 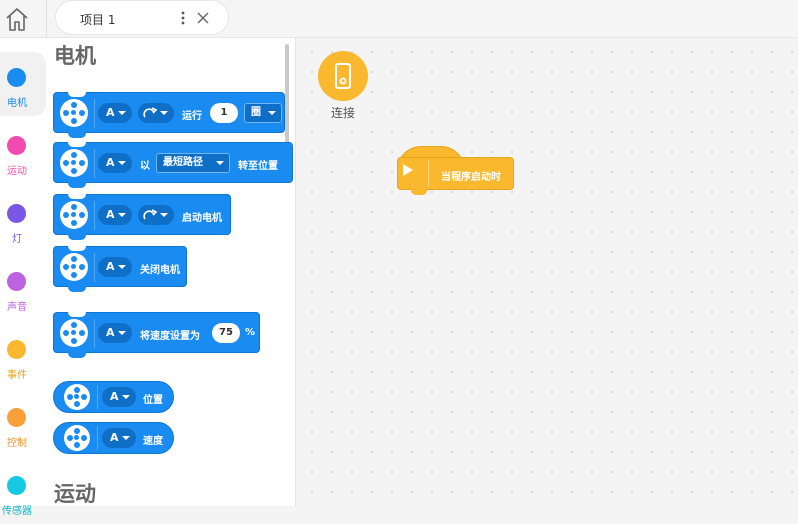 I want to click on connect-button, so click(x=343, y=76).